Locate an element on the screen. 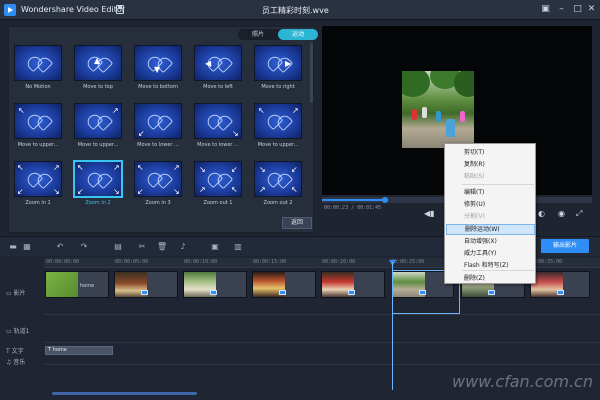 This screenshot has width=600, height=400. motion-badge-icon is located at coordinates (282, 292).